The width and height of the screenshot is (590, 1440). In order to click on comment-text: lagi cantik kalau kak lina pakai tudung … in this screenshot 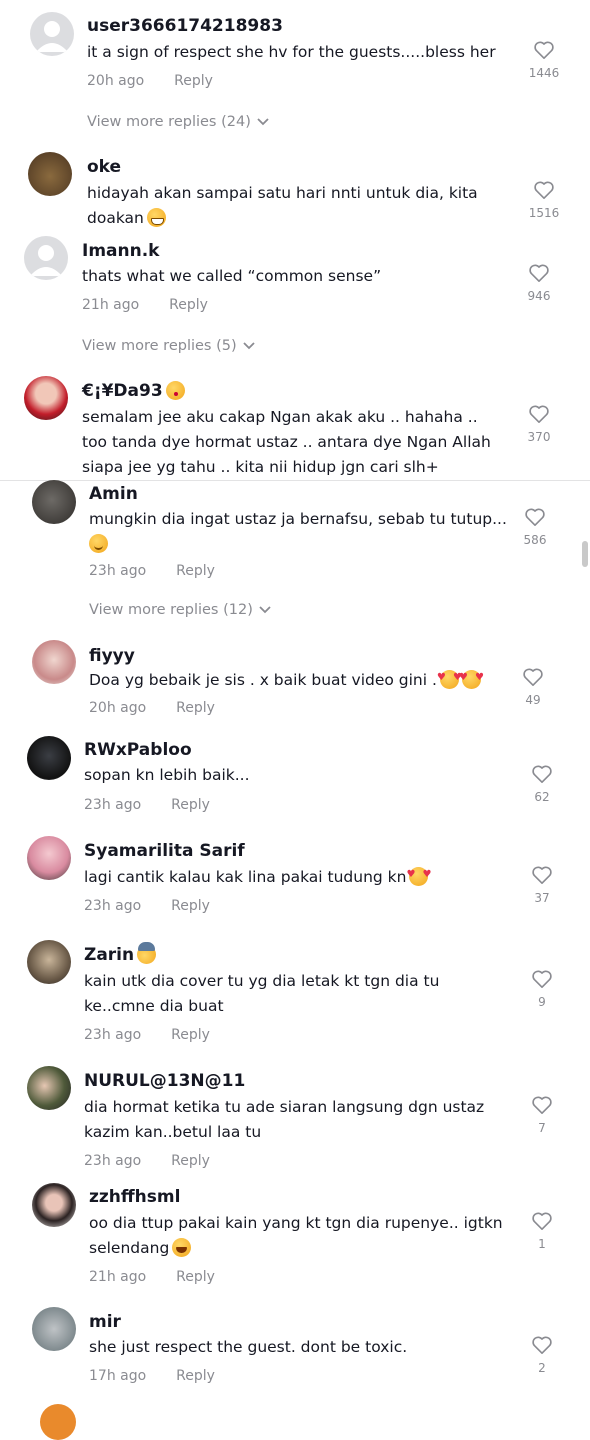, I will do `click(294, 876)`.